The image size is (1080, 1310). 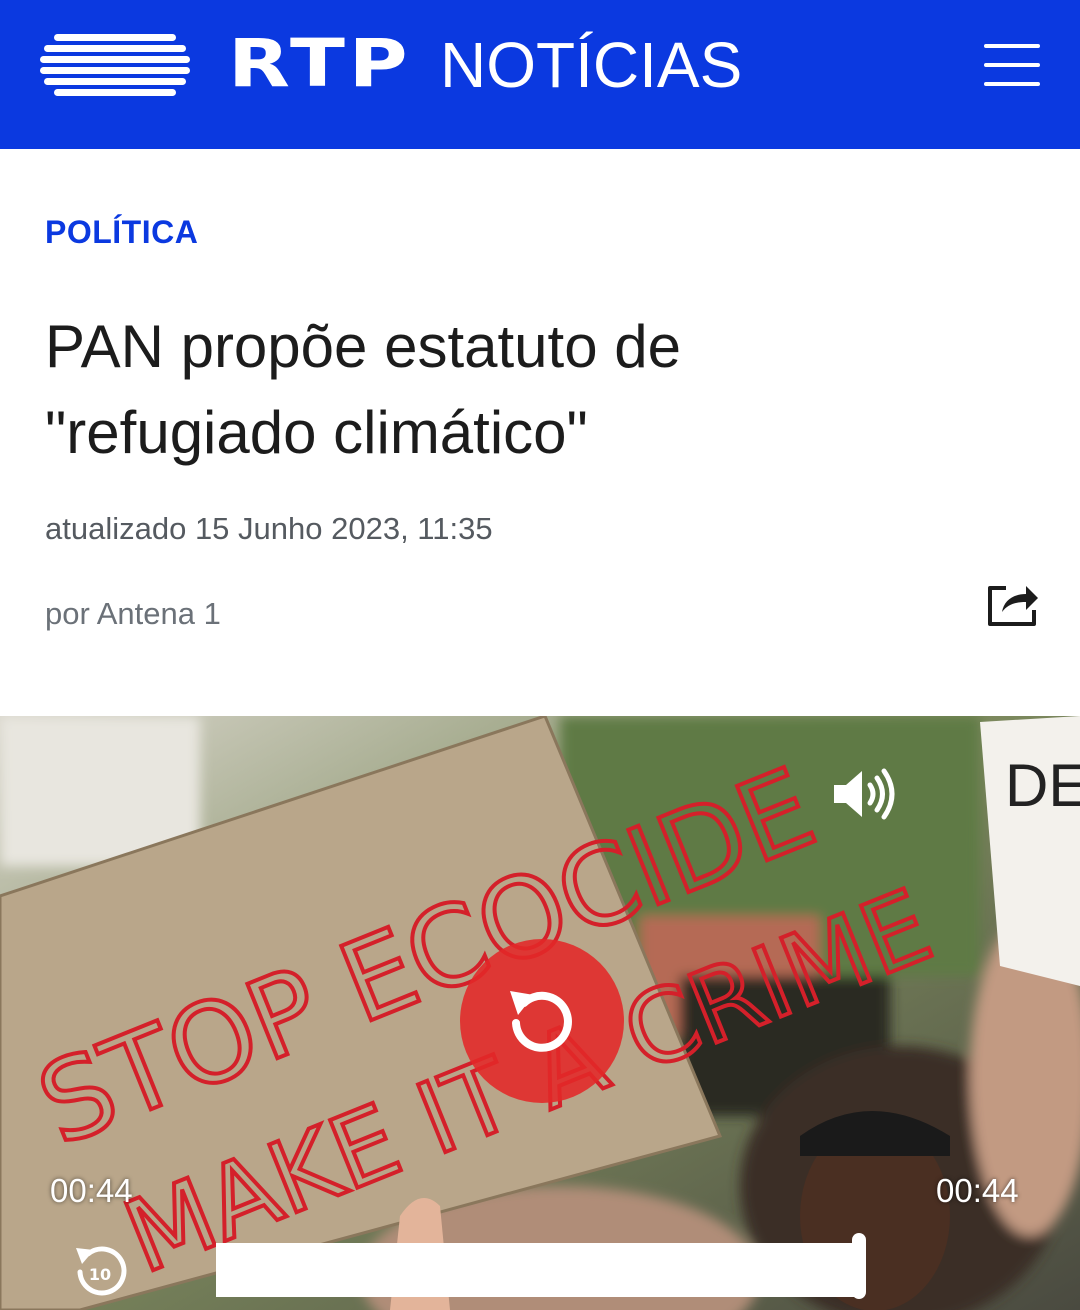 I want to click on progress-bar, so click(x=536, y=1270).